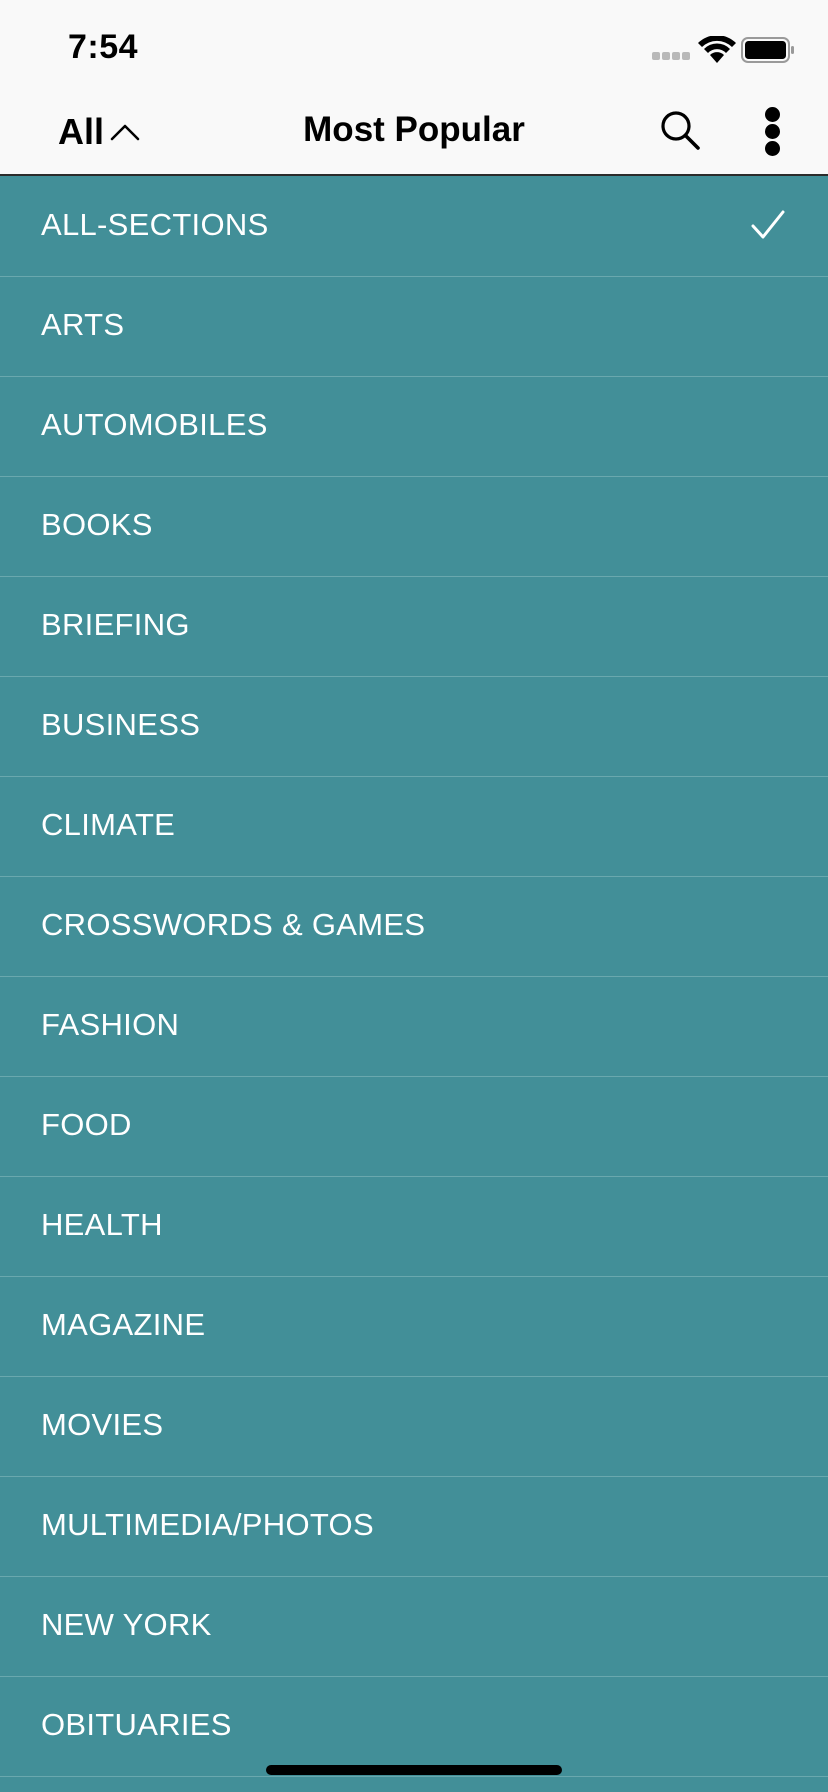  I want to click on section-list-item-label: AUTOMOBILES, so click(154, 424).